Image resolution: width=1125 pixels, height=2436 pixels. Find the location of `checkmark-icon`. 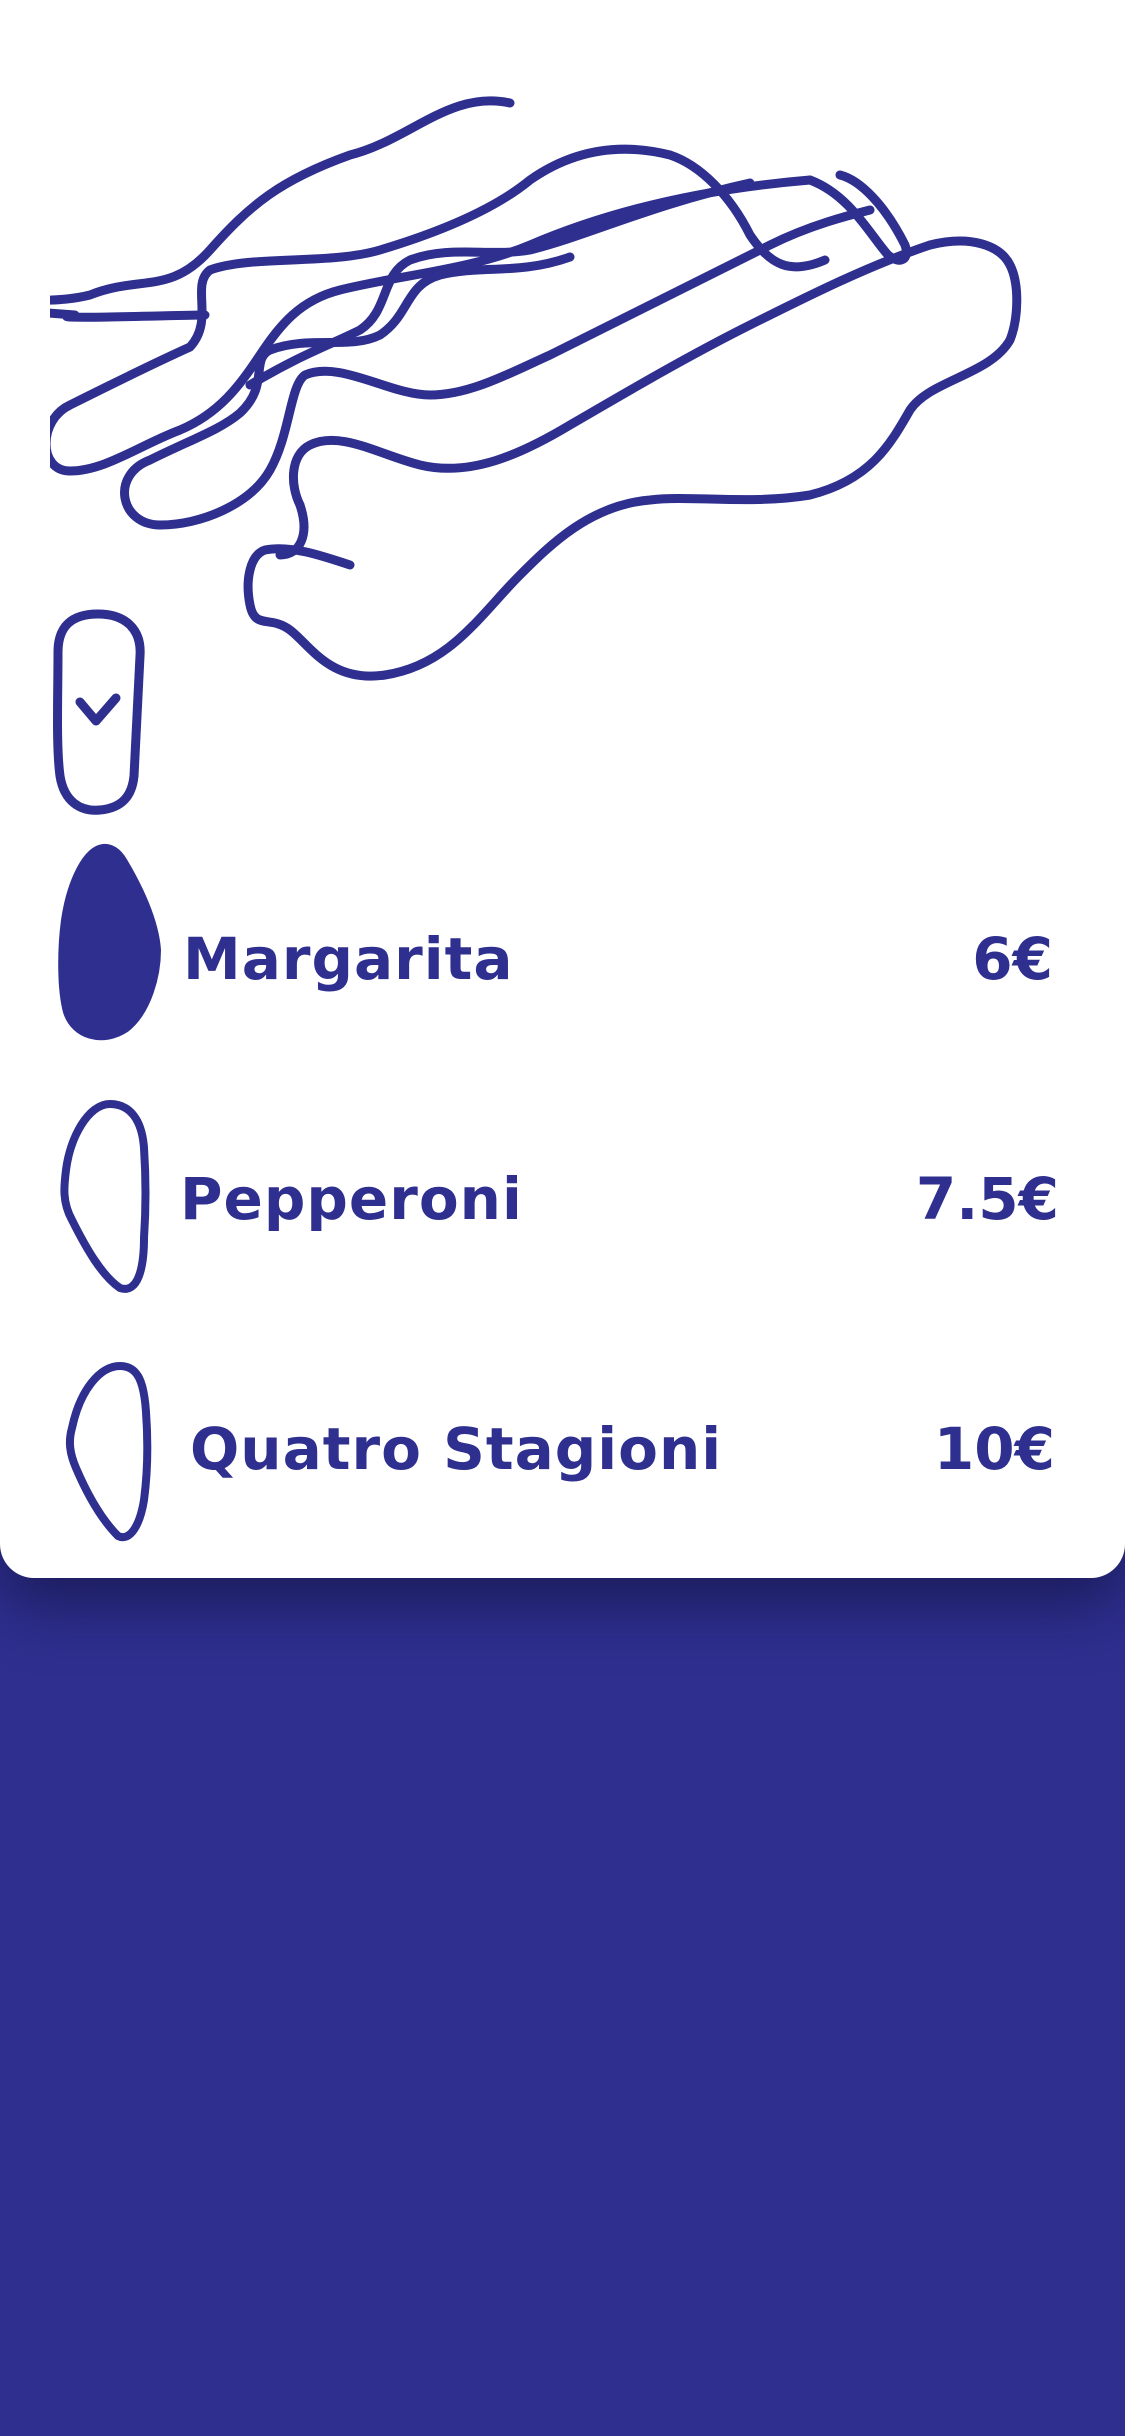

checkmark-icon is located at coordinates (98, 709).